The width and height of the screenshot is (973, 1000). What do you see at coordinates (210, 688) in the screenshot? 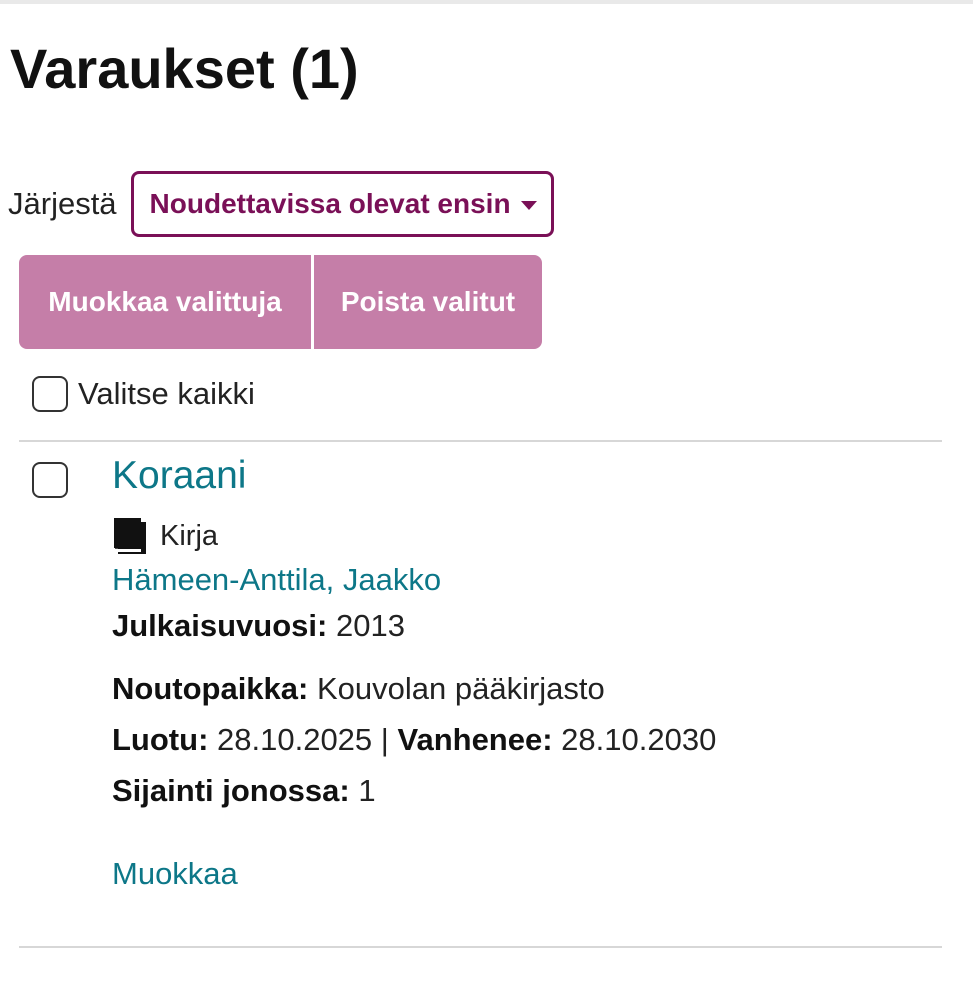
I see `pickup-label: Noutopaikka:` at bounding box center [210, 688].